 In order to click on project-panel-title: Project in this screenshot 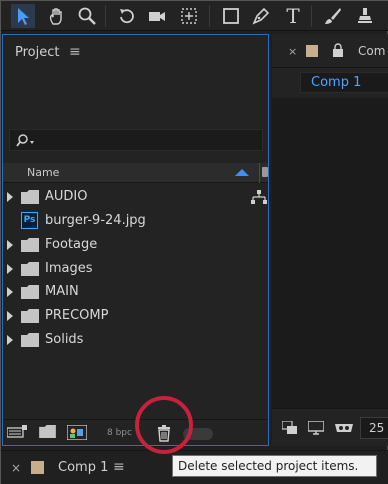, I will do `click(37, 52)`.